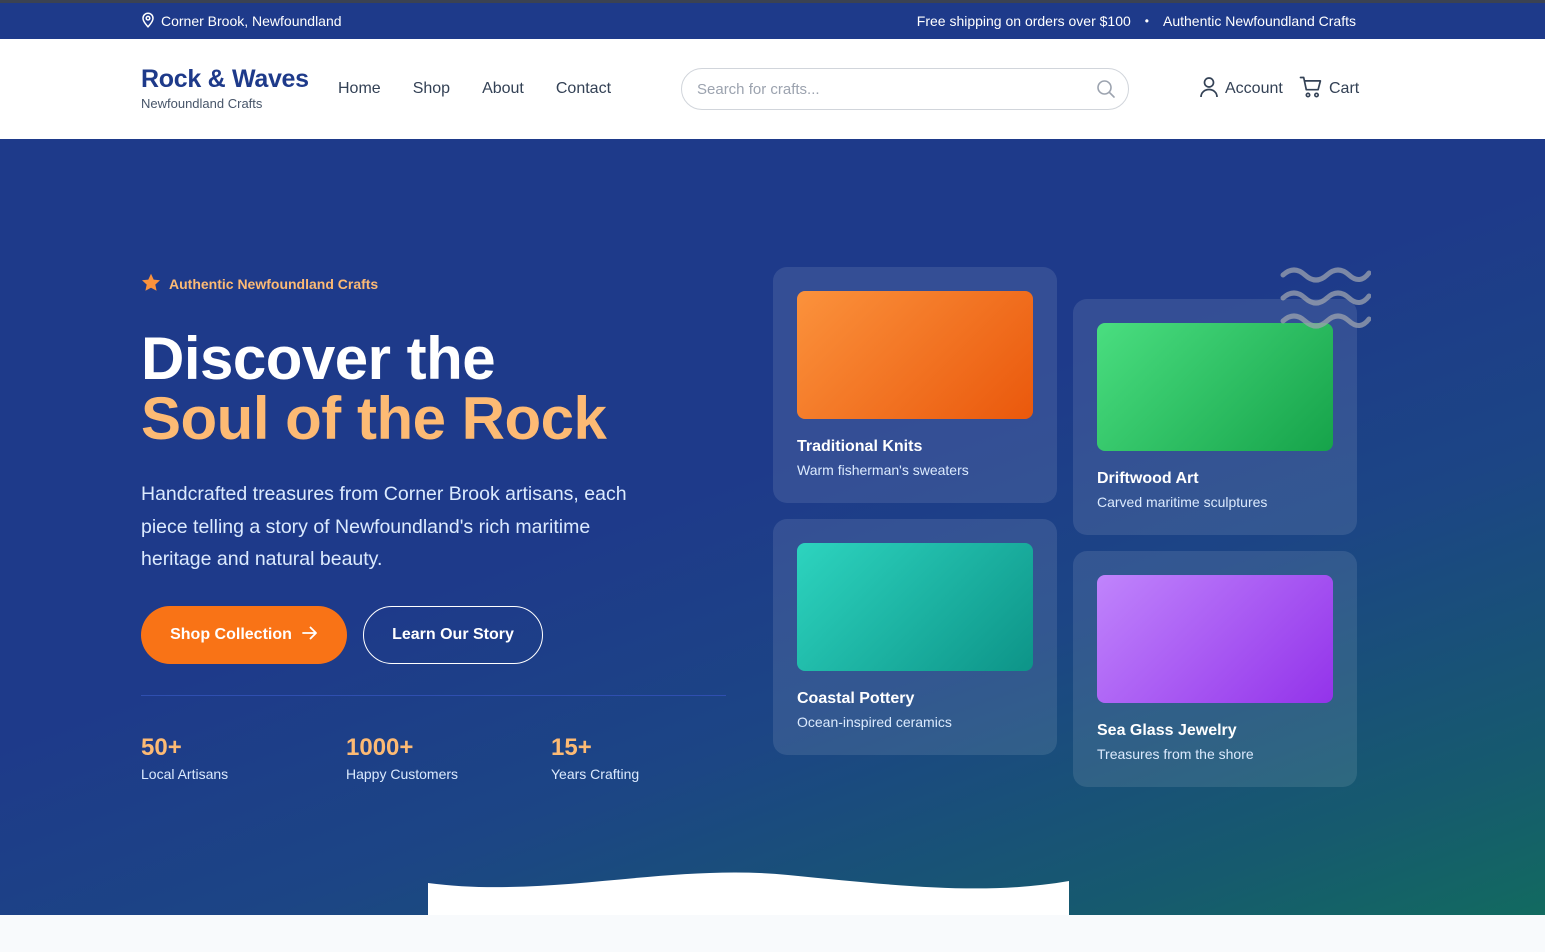 The image size is (1545, 952). I want to click on learn-story-button: Learn Our Story, so click(453, 635).